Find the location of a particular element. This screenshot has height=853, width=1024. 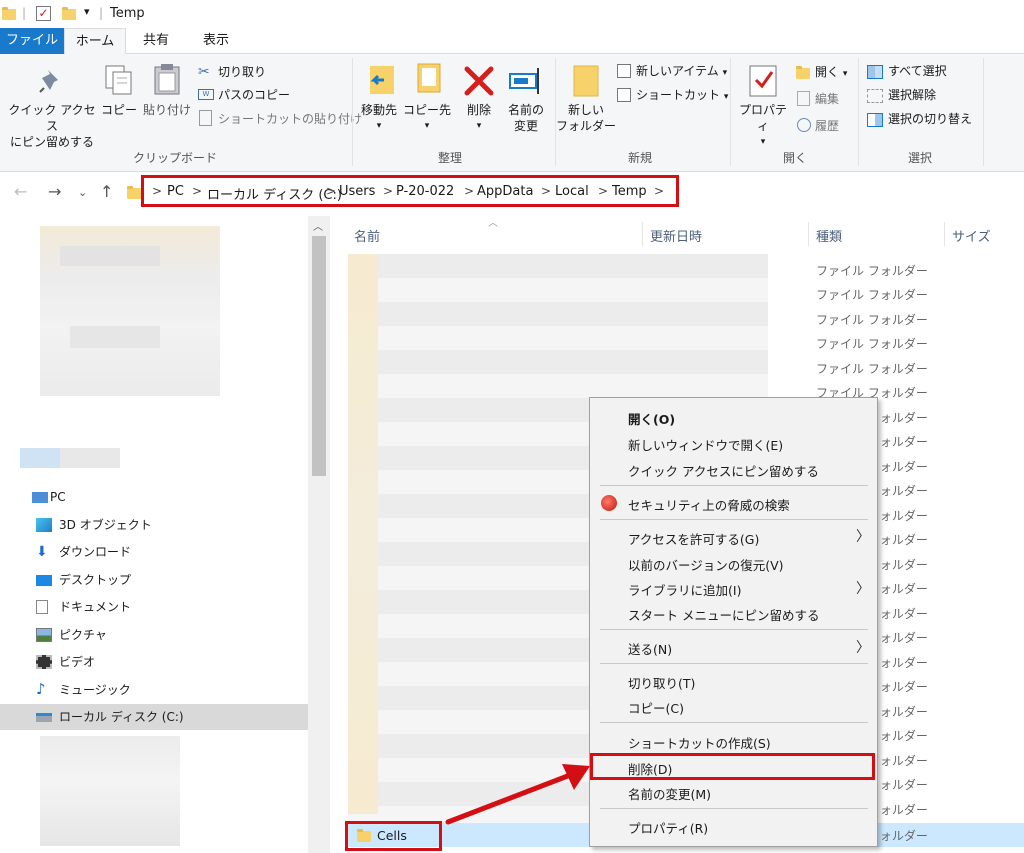

copy-to-button: コピー先 ▾ is located at coordinates (427, 118).